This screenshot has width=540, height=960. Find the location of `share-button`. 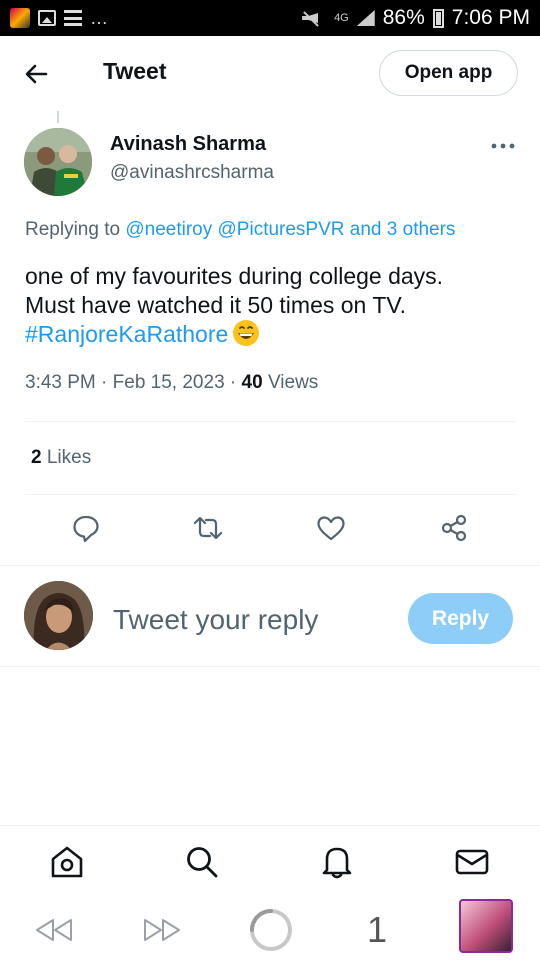

share-button is located at coordinates (454, 528).